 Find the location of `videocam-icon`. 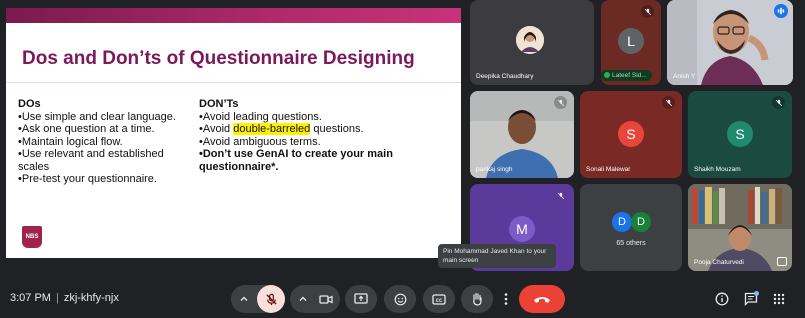

videocam-icon is located at coordinates (326, 299).